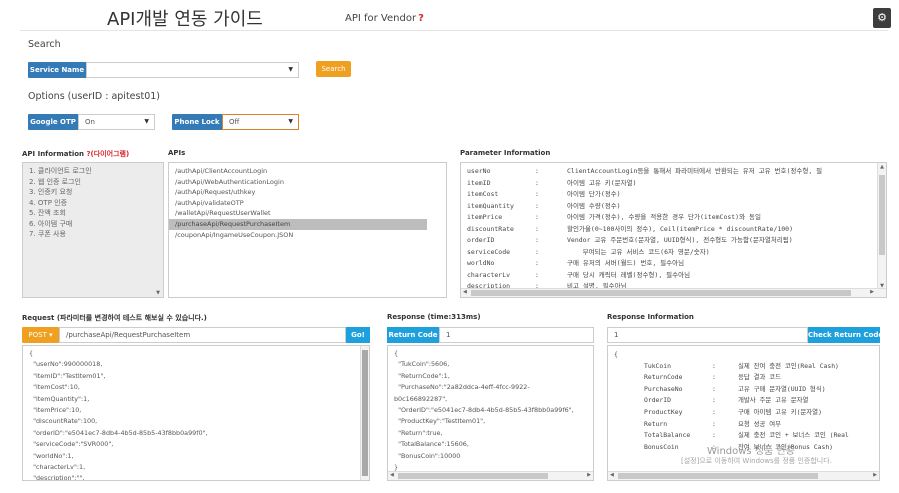 This screenshot has width=899, height=493. I want to click on parameter-description: 아이템 고유 키(문자열), so click(602, 182).